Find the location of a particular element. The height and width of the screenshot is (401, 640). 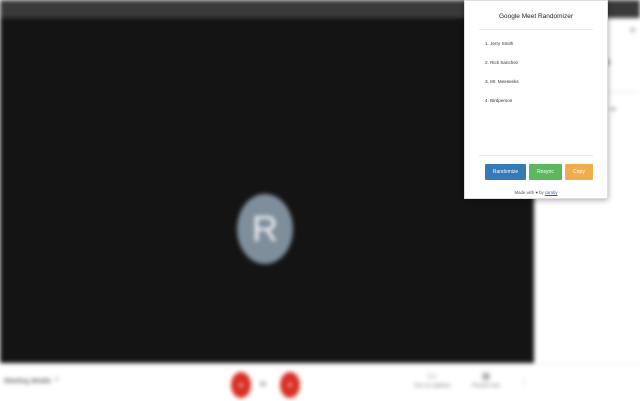

list-item: 2. Rick Sanchez is located at coordinates (502, 62).